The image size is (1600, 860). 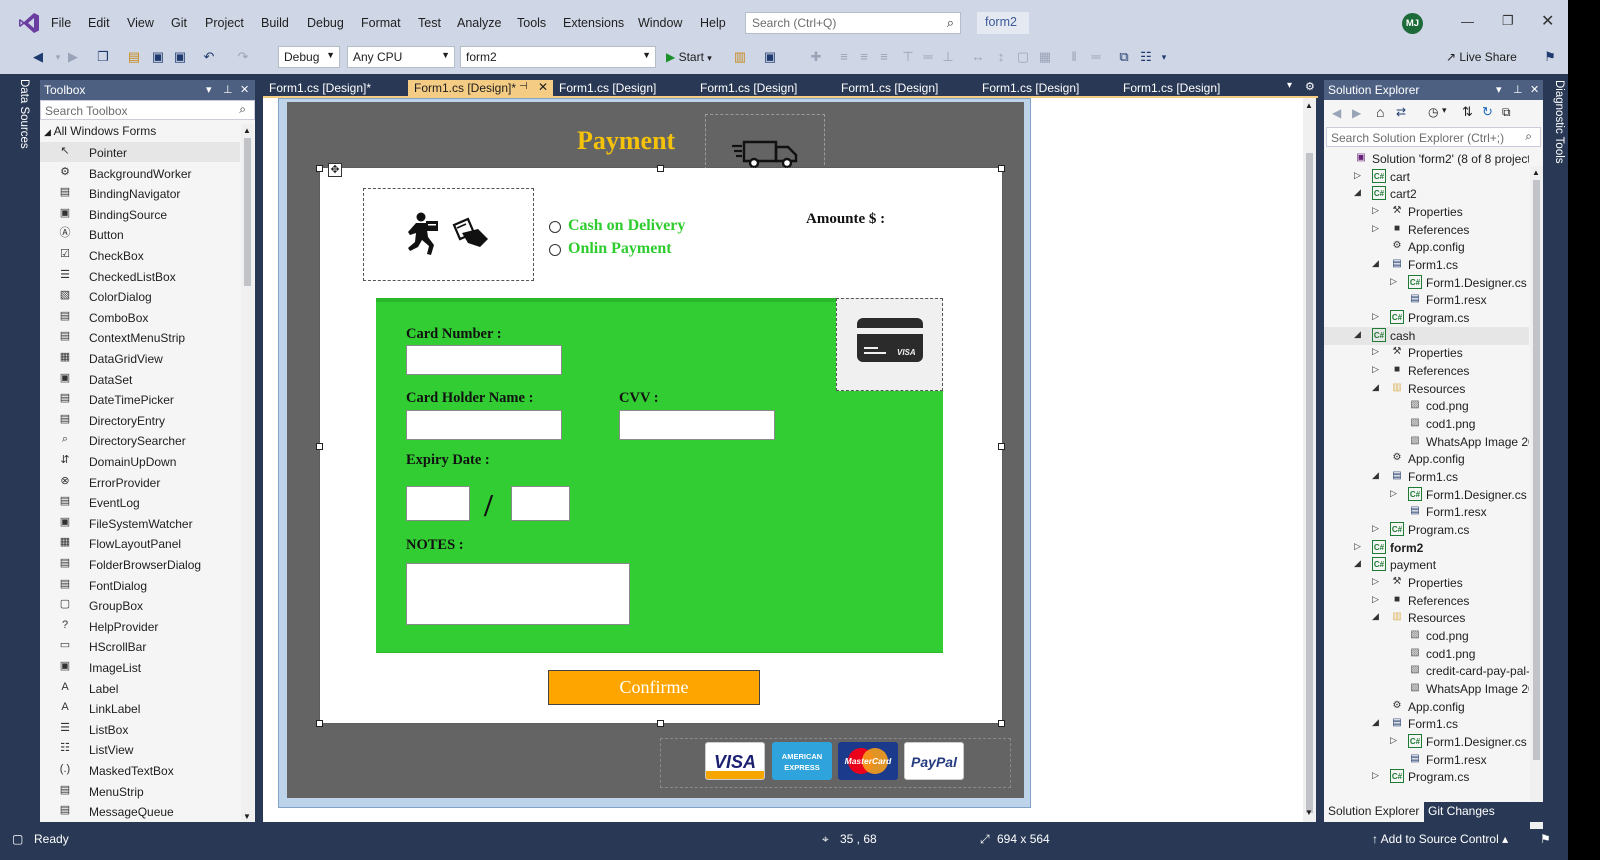 What do you see at coordinates (319, 446) in the screenshot?
I see `resize-handle` at bounding box center [319, 446].